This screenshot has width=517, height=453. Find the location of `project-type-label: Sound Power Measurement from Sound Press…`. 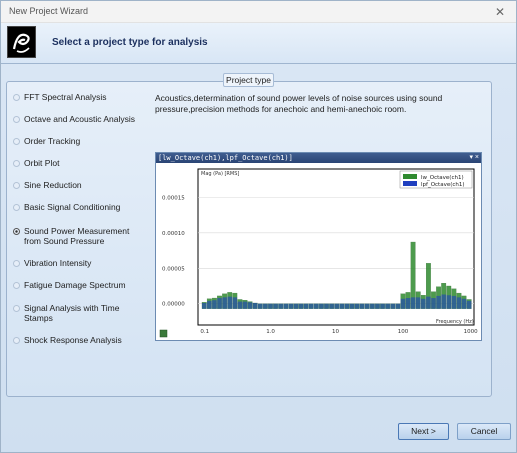

project-type-label: Sound Power Measurement from Sound Press… is located at coordinates (77, 236).